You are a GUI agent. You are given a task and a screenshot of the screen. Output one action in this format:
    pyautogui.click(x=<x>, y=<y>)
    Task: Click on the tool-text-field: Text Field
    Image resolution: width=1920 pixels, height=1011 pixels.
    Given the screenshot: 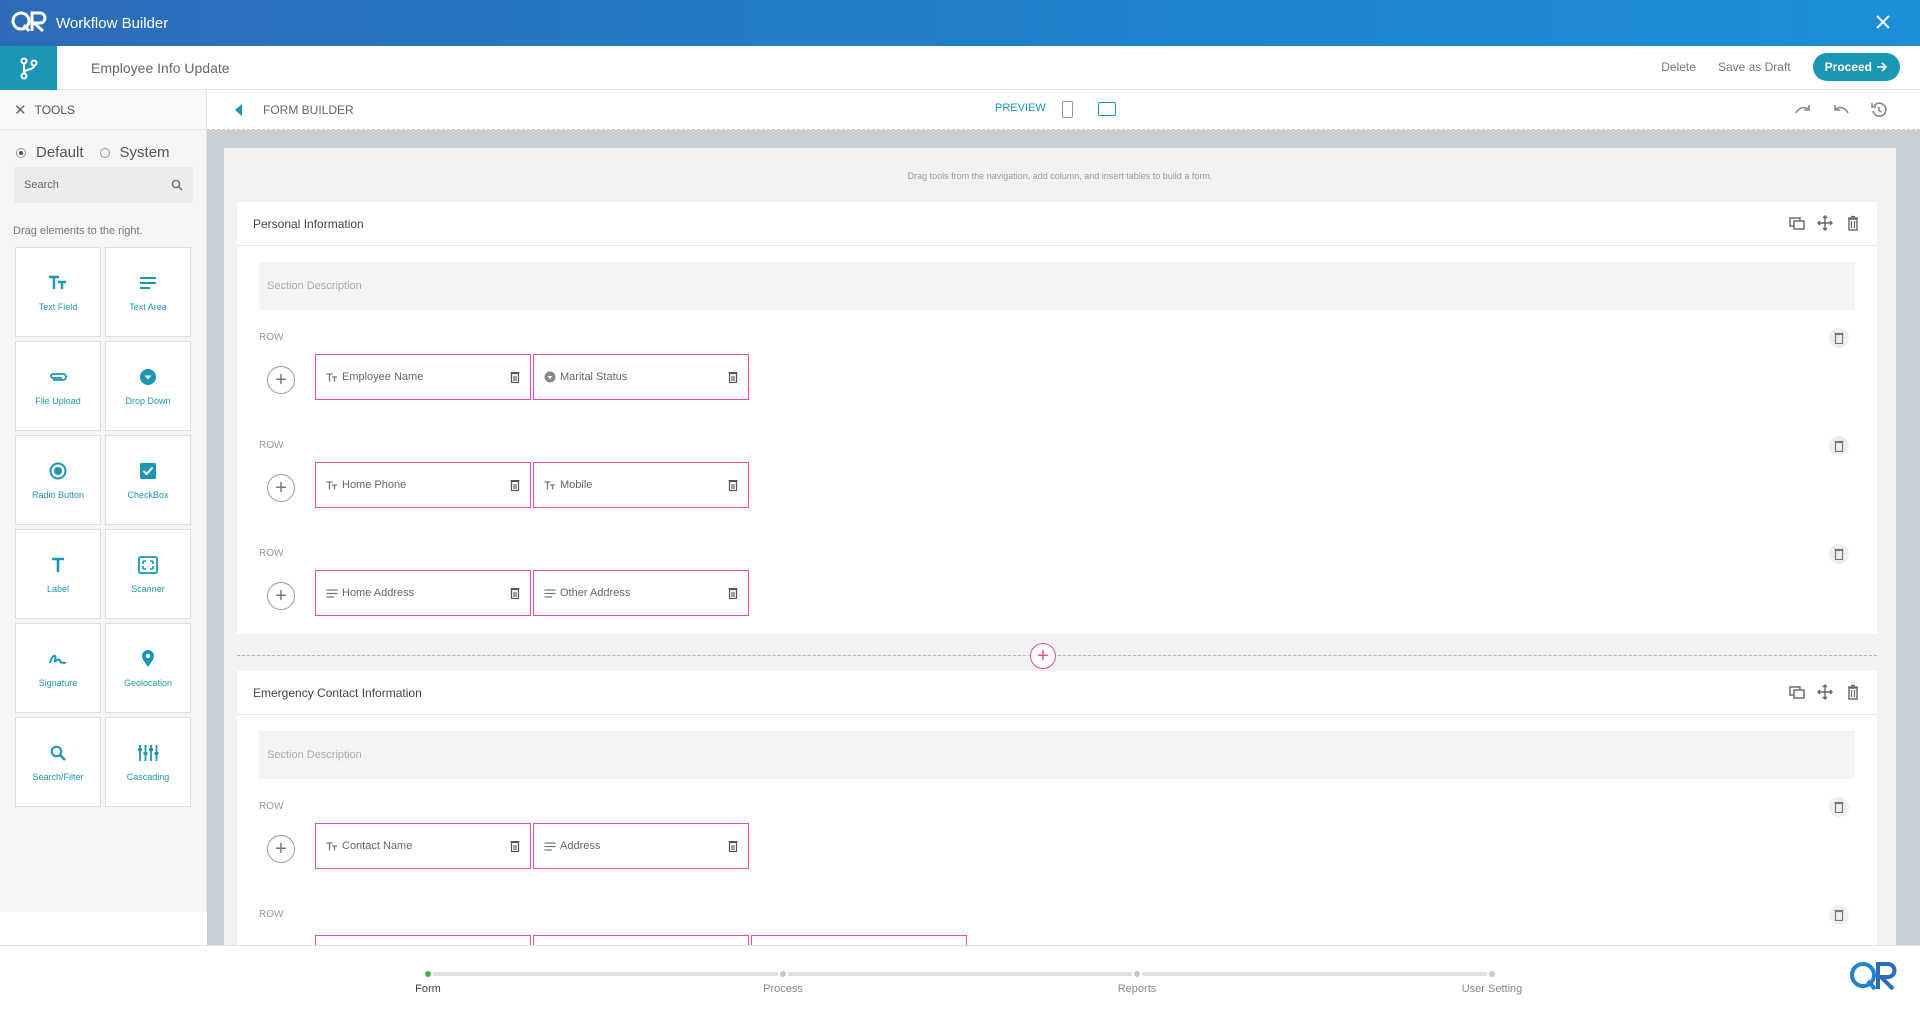 What is the action you would take?
    pyautogui.click(x=58, y=292)
    